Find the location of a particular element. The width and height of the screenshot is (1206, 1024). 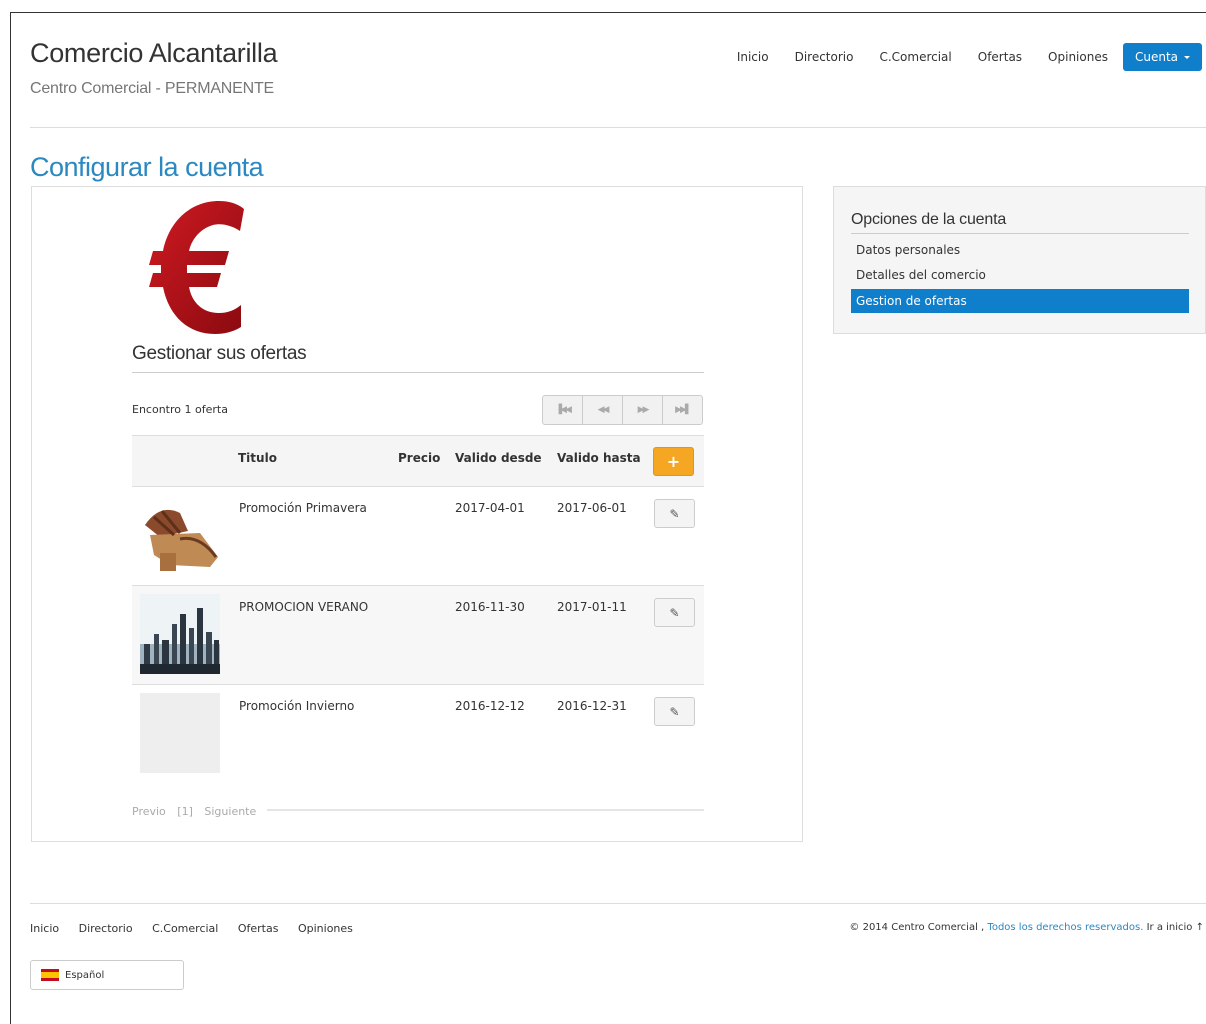

nav-directorio: Directorio is located at coordinates (824, 57).